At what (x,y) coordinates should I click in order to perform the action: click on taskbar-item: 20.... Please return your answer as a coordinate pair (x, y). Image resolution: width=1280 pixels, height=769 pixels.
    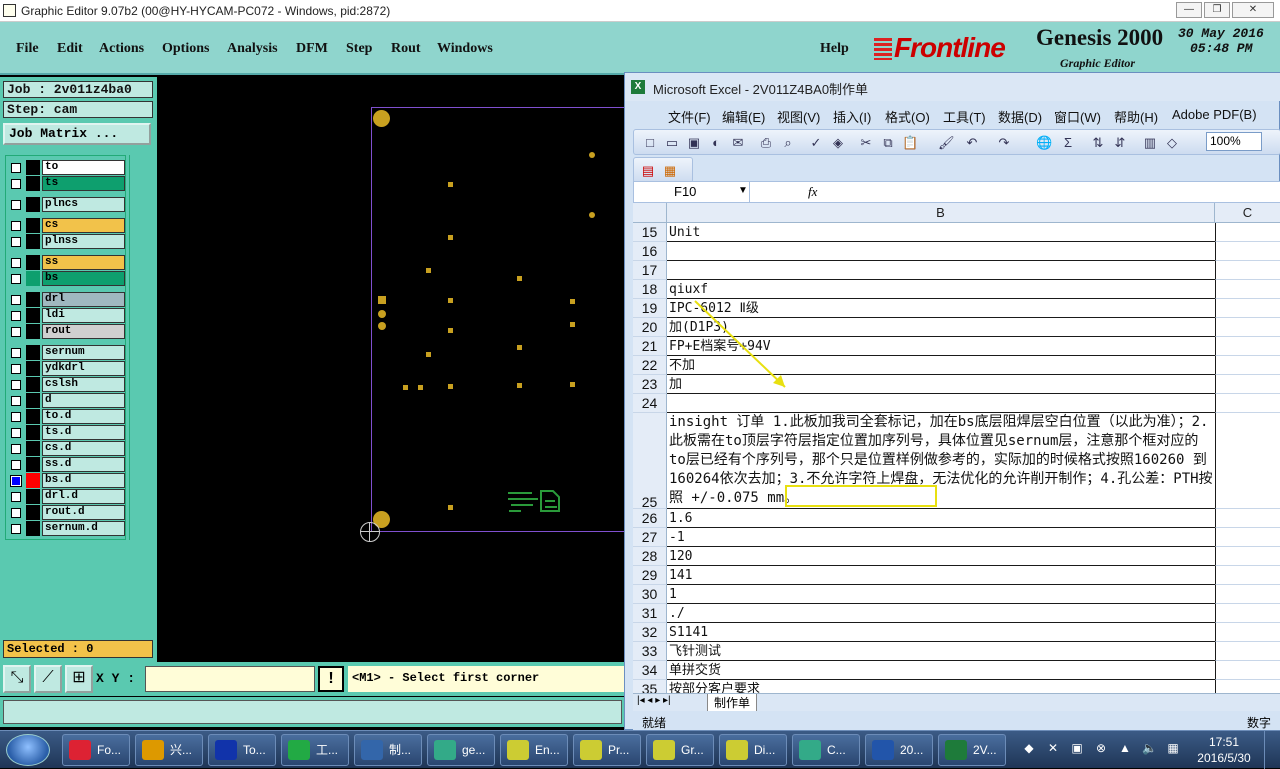
    Looking at the image, I should click on (899, 750).